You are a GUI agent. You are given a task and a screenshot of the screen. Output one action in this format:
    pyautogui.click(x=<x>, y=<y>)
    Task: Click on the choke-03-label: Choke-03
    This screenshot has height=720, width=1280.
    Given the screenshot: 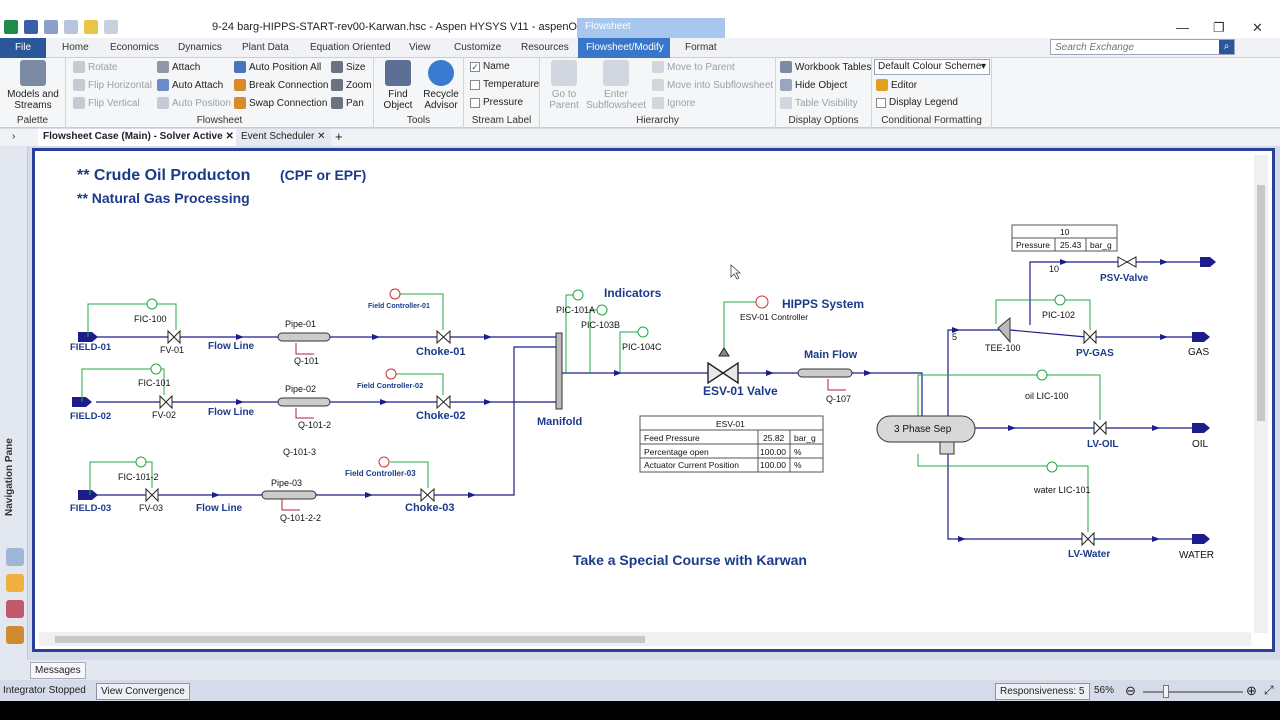 What is the action you would take?
    pyautogui.click(x=430, y=508)
    